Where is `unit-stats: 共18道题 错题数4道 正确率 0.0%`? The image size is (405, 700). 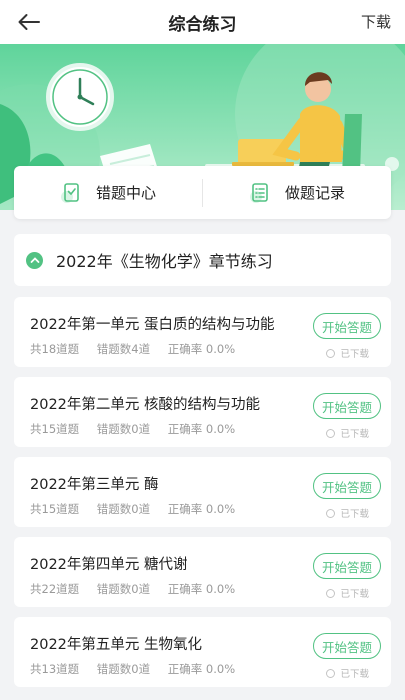
unit-stats: 共18道题 错题数4道 正确率 0.0% is located at coordinates (139, 349).